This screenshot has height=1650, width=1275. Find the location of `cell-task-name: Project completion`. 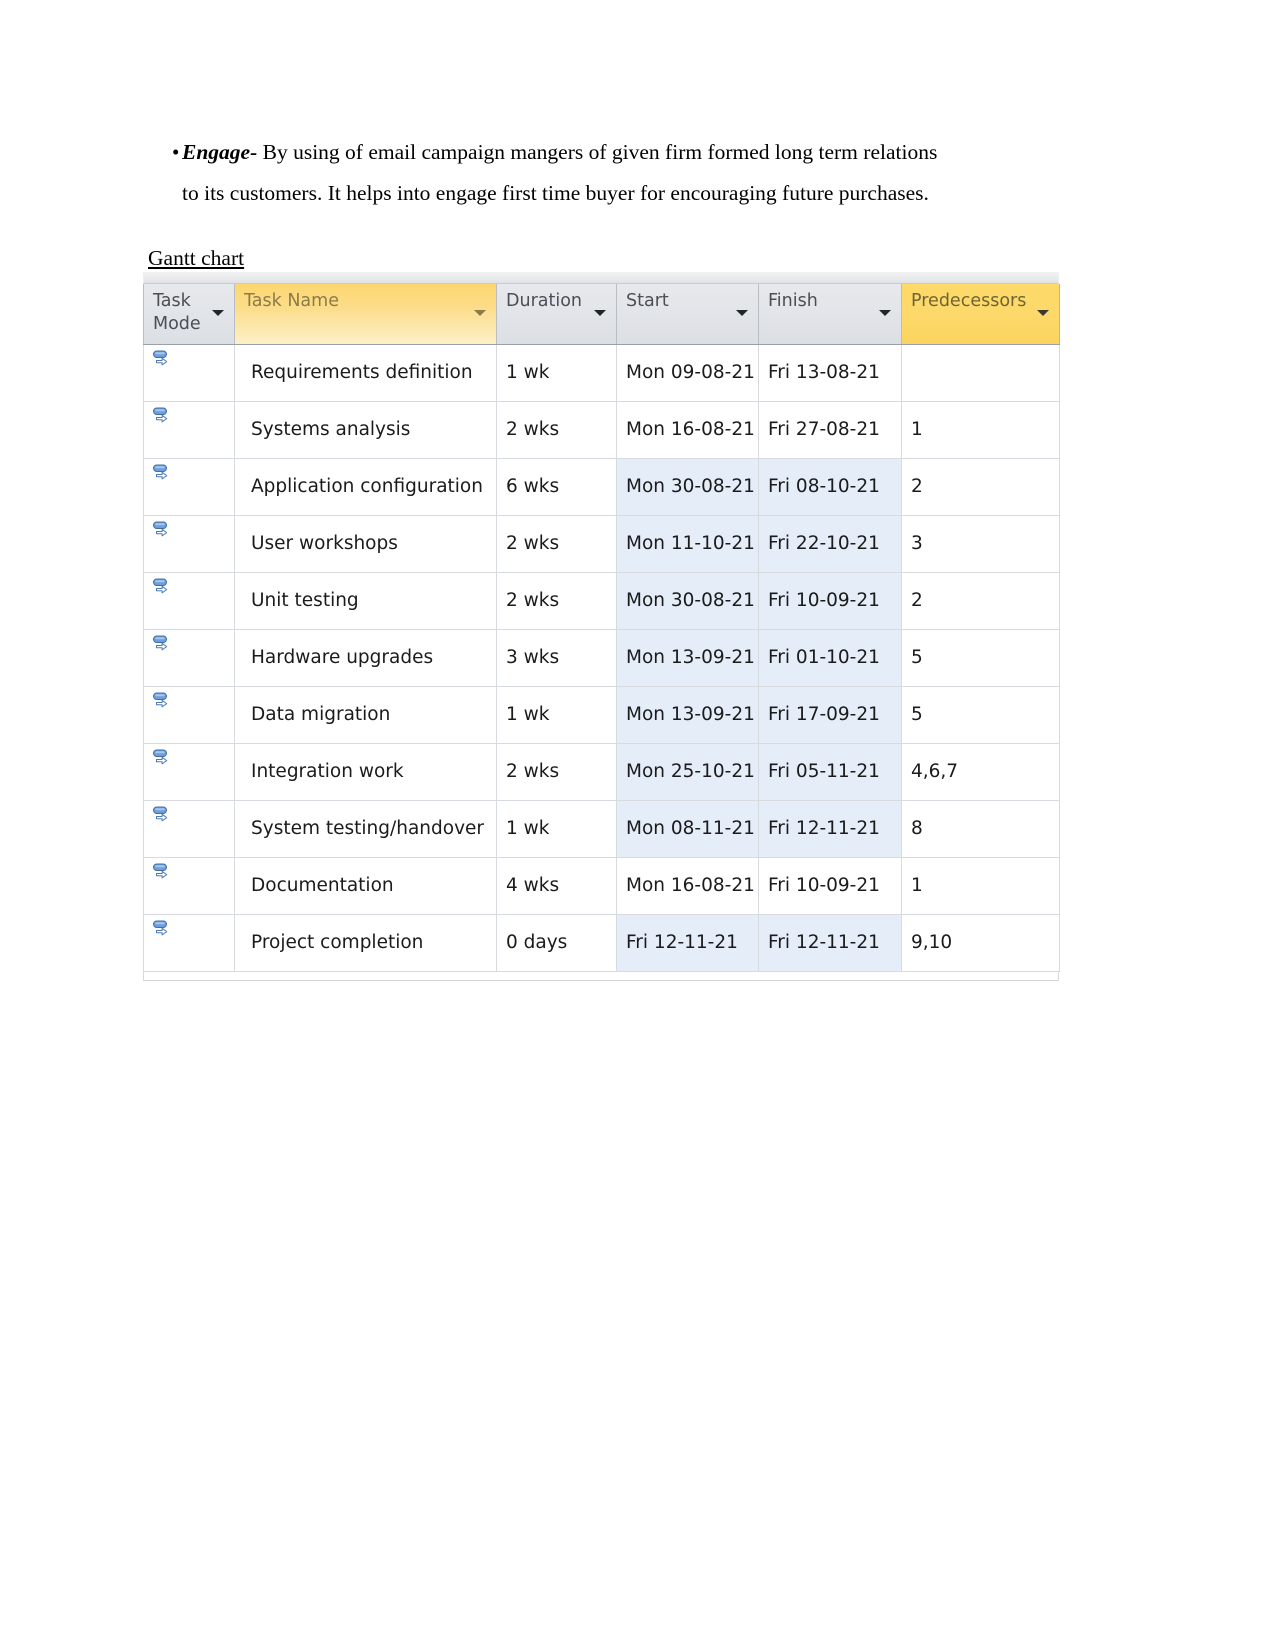

cell-task-name: Project completion is located at coordinates (365, 943).